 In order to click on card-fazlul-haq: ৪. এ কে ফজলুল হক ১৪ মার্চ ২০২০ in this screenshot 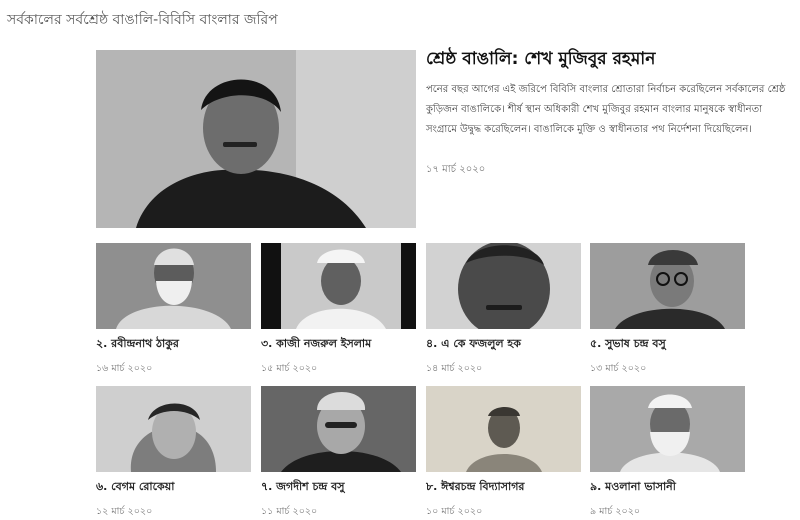, I will do `click(503, 310)`.